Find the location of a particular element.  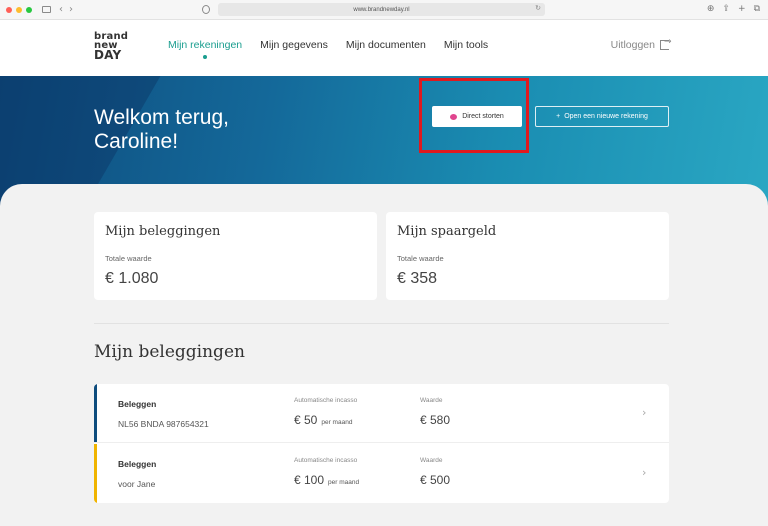

back-icon: ‹ is located at coordinates (61, 9).